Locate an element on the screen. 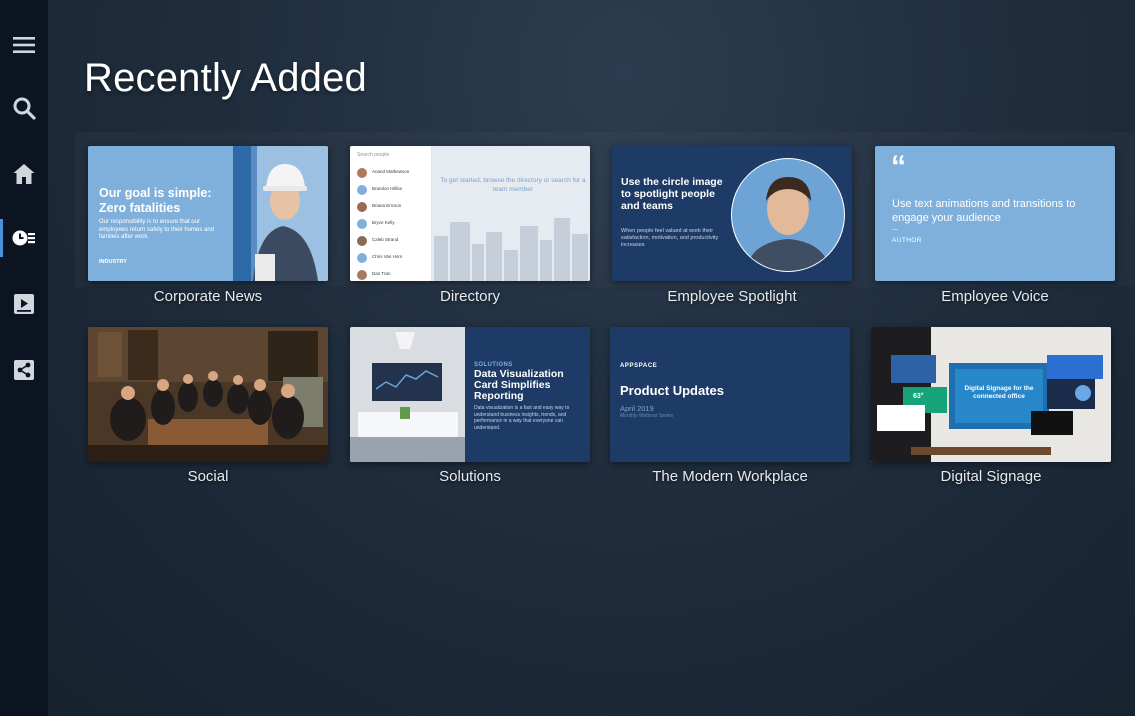  person-name: Bryce Kelly is located at coordinates (383, 222).